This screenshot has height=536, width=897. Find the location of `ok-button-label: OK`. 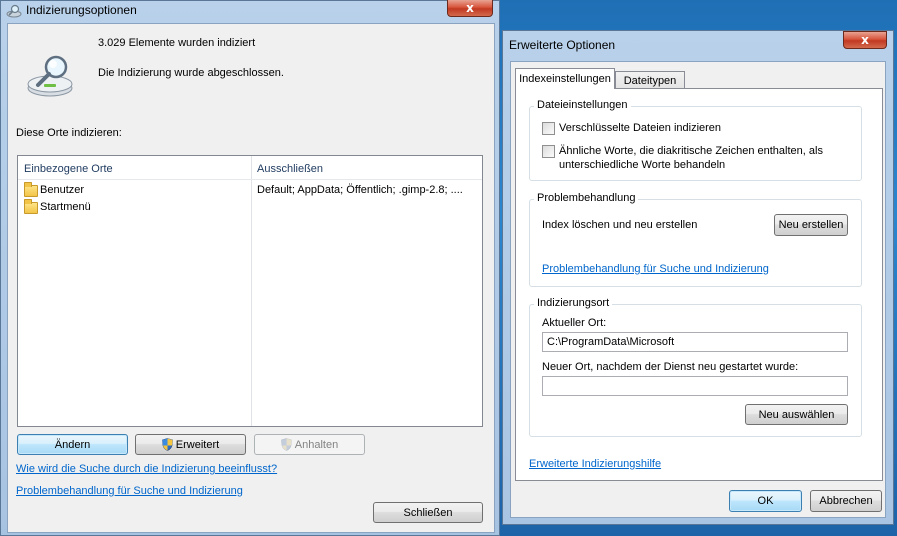

ok-button-label: OK is located at coordinates (765, 501).